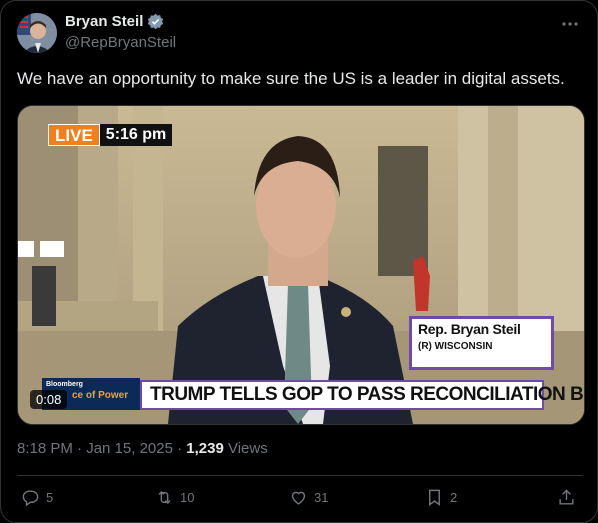 Image resolution: width=598 pixels, height=523 pixels. Describe the element at coordinates (205, 448) in the screenshot. I see `views-count: 1,239` at that location.